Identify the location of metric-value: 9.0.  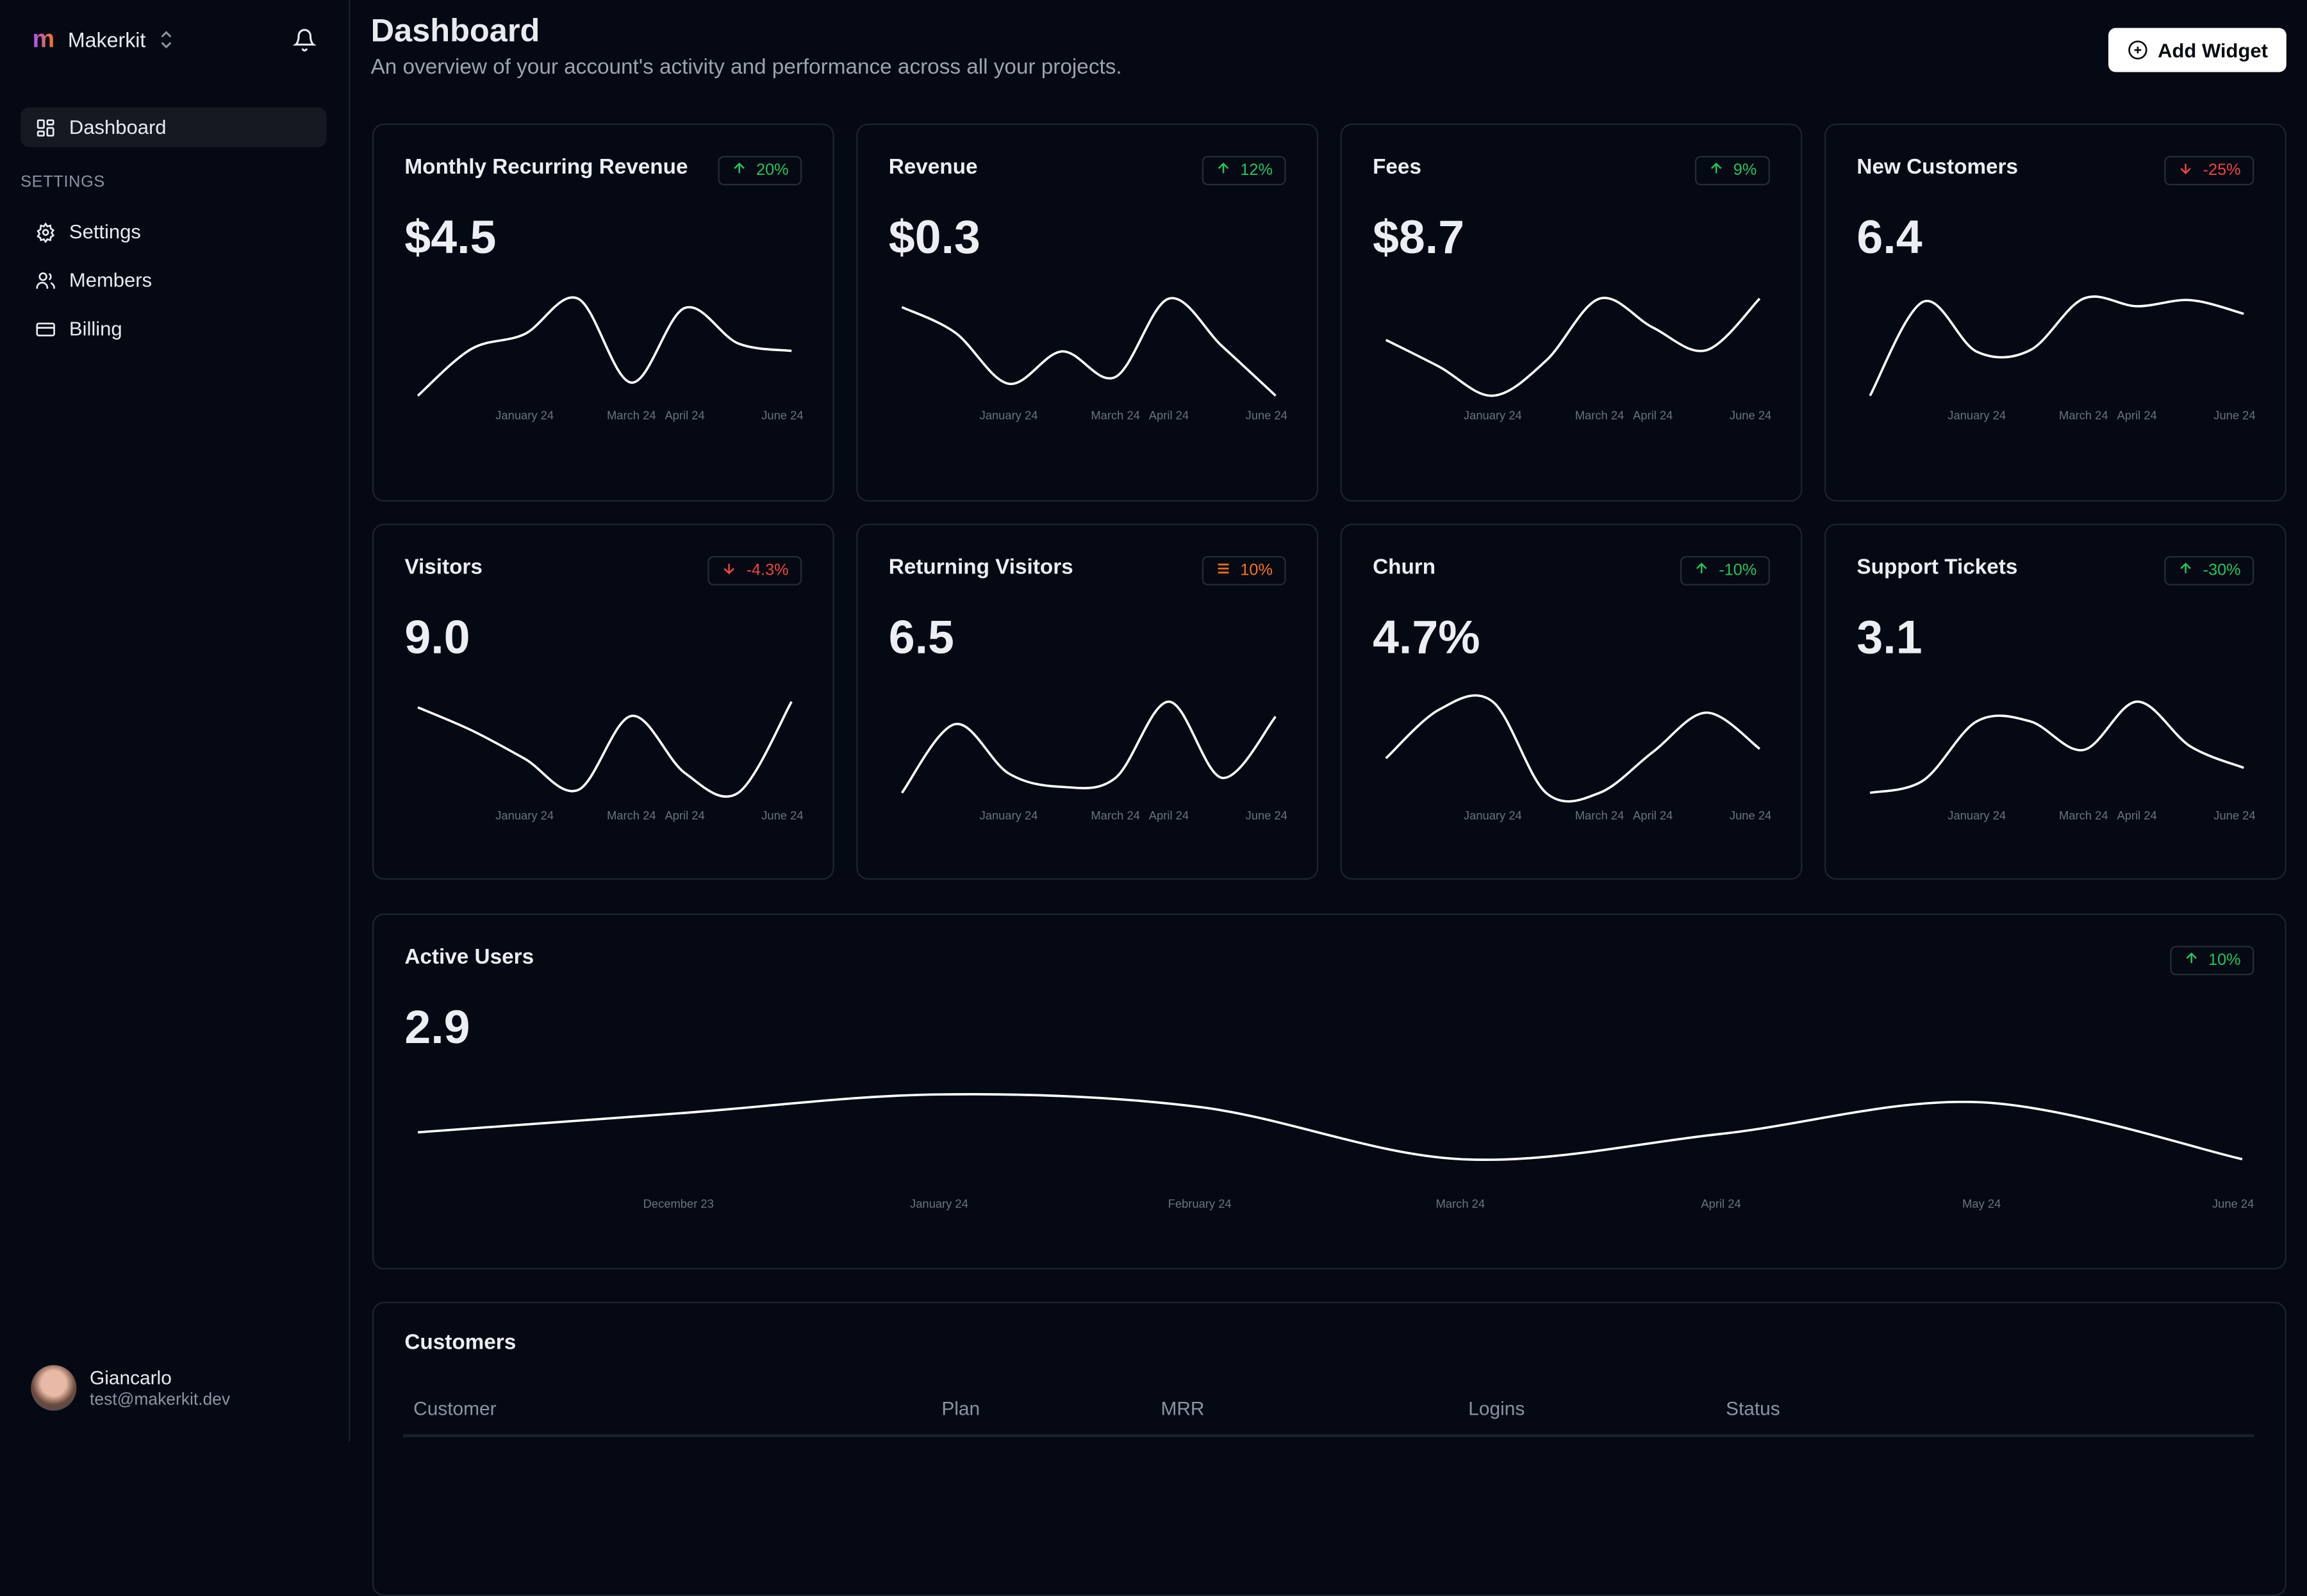
(437, 637).